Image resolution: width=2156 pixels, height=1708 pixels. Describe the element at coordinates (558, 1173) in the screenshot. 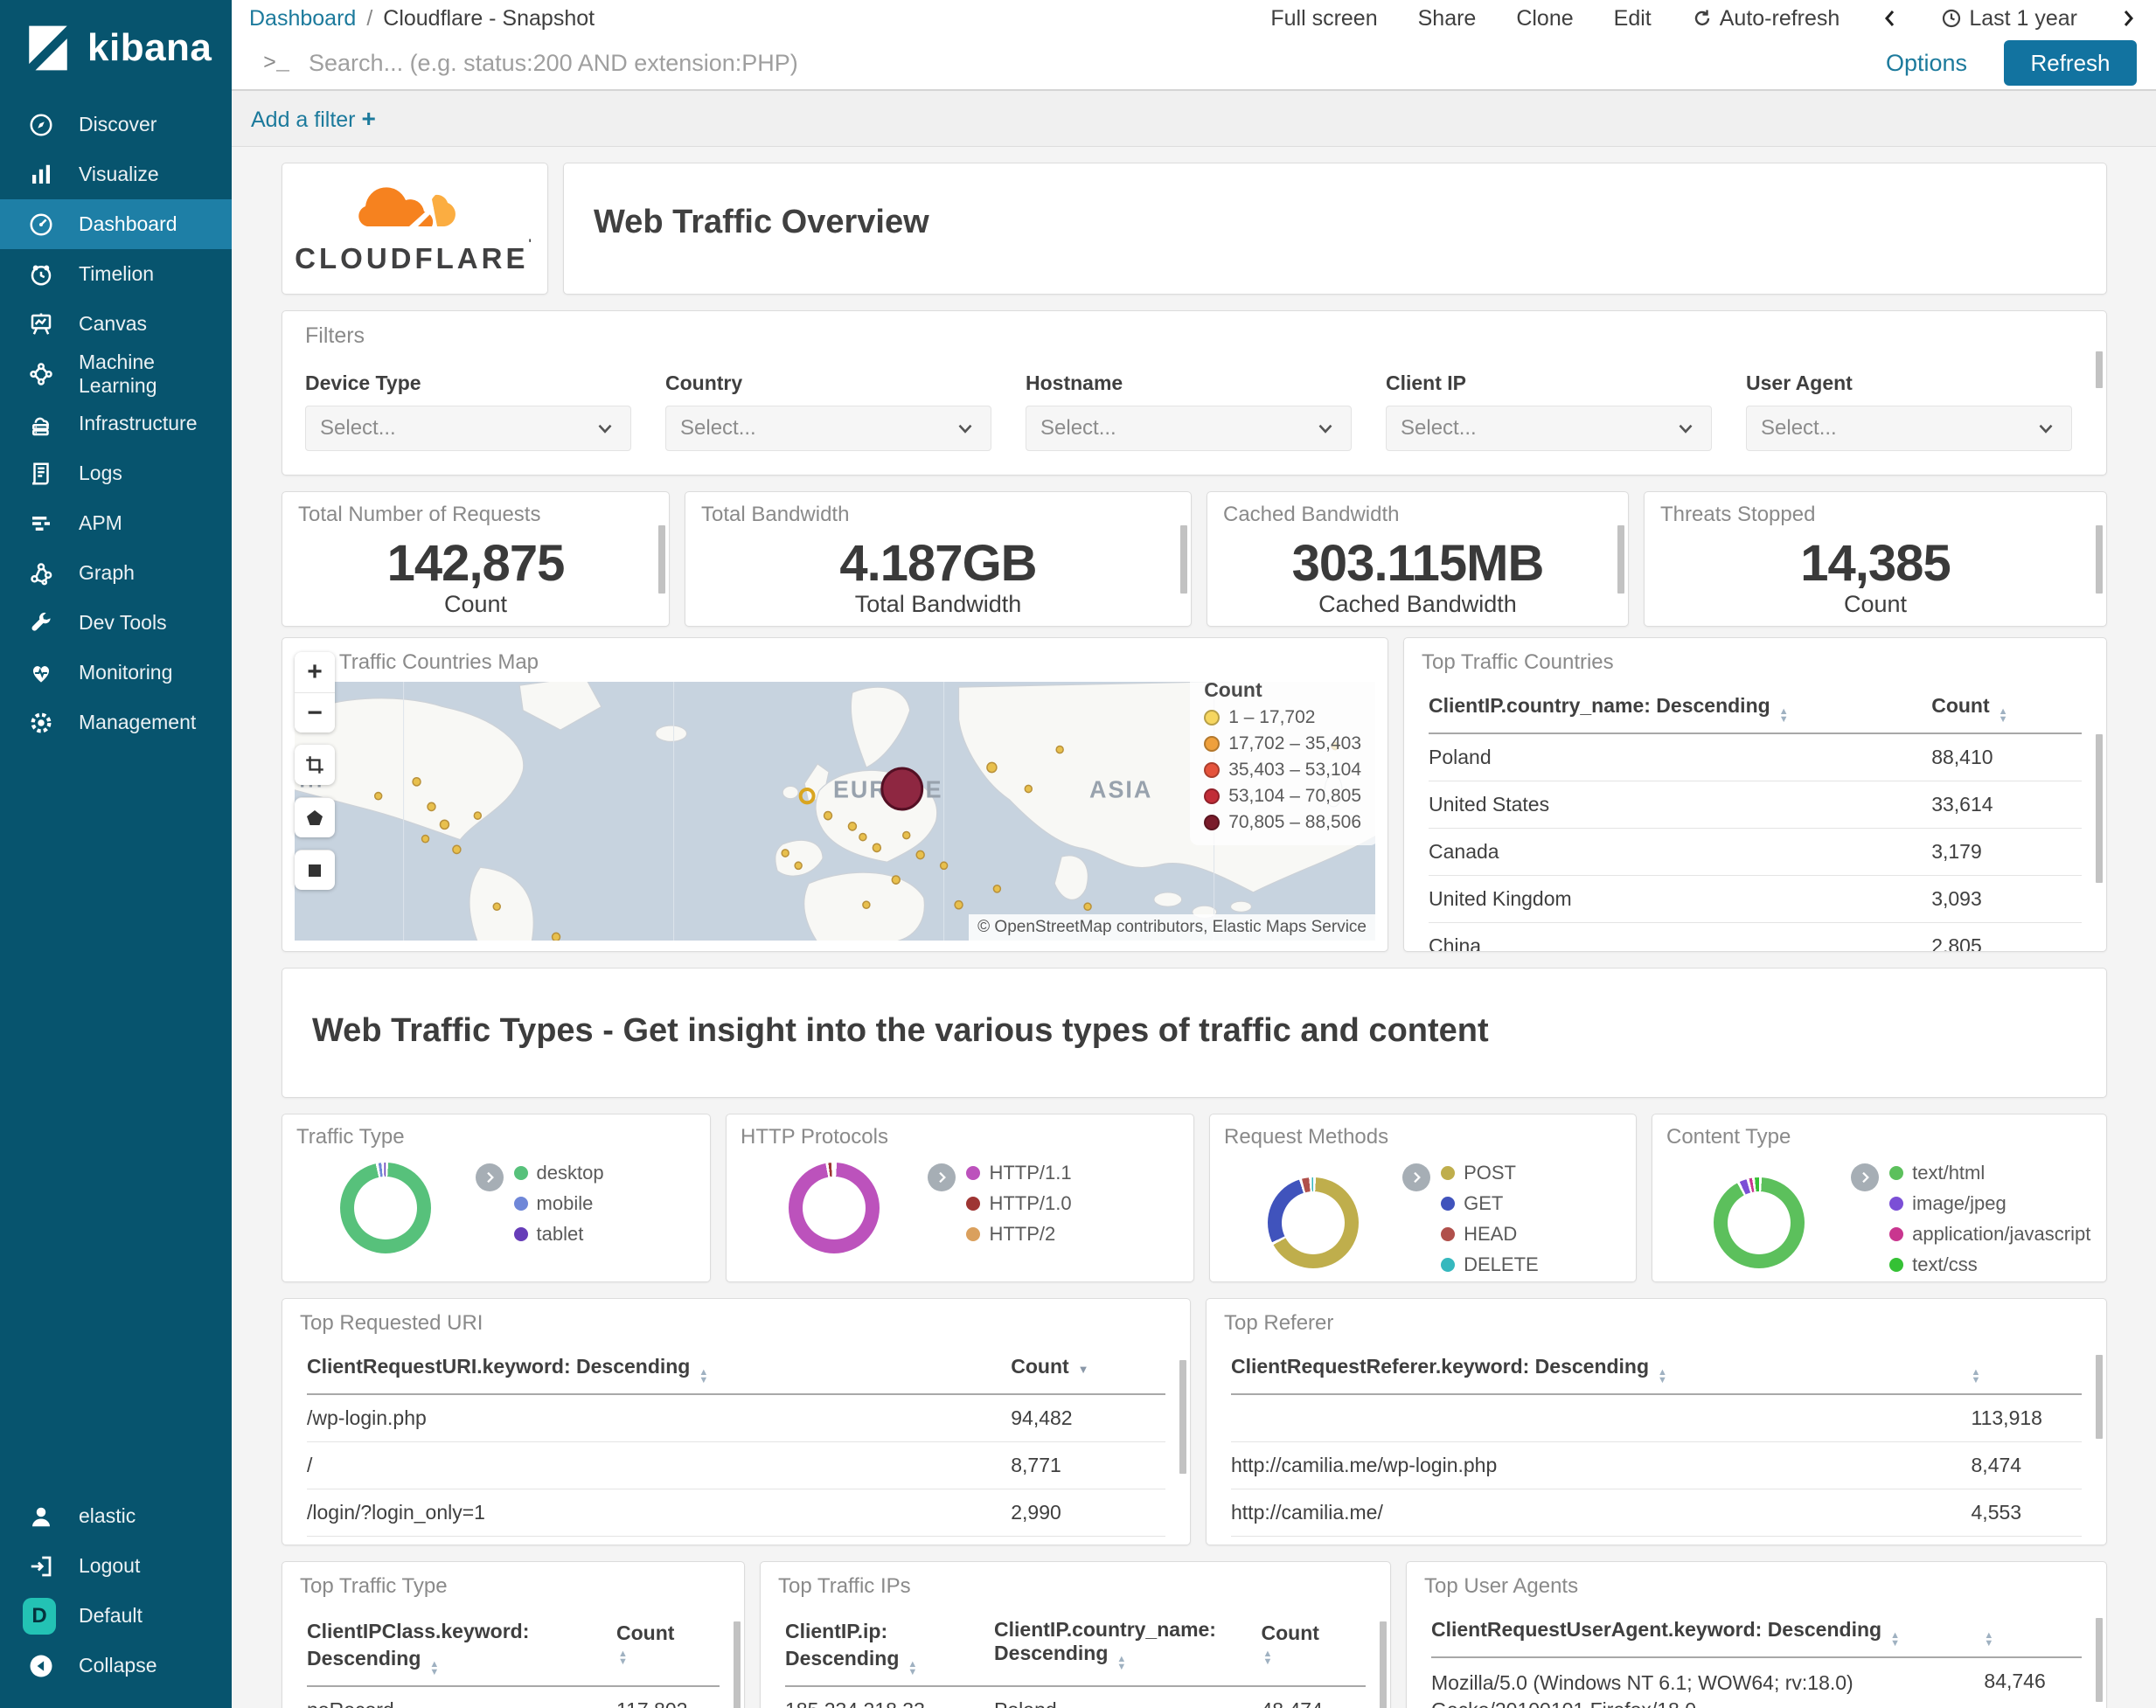

I see `legend-item: desktop` at that location.